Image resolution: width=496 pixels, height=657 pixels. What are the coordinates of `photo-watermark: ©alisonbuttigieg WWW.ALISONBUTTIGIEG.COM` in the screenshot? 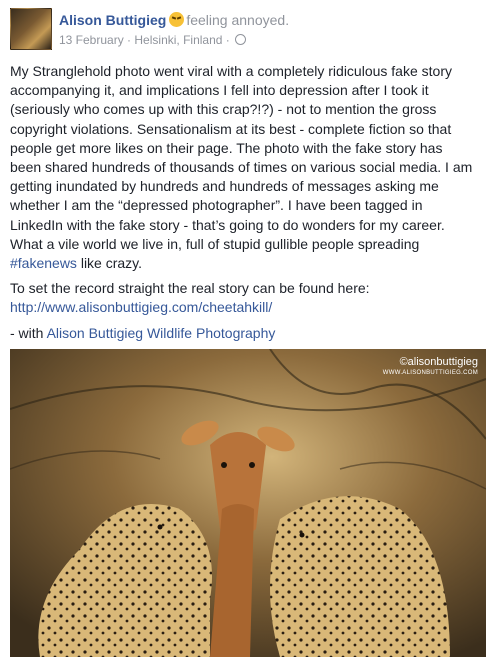 It's located at (430, 368).